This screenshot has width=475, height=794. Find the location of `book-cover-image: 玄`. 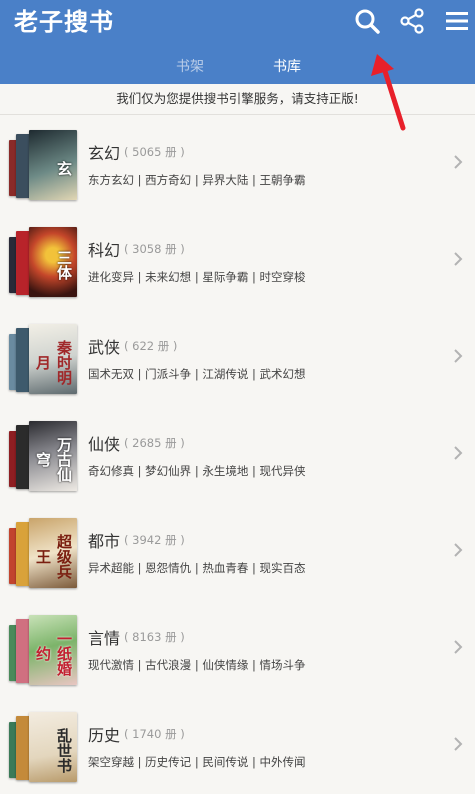

book-cover-image: 玄 is located at coordinates (44, 166).